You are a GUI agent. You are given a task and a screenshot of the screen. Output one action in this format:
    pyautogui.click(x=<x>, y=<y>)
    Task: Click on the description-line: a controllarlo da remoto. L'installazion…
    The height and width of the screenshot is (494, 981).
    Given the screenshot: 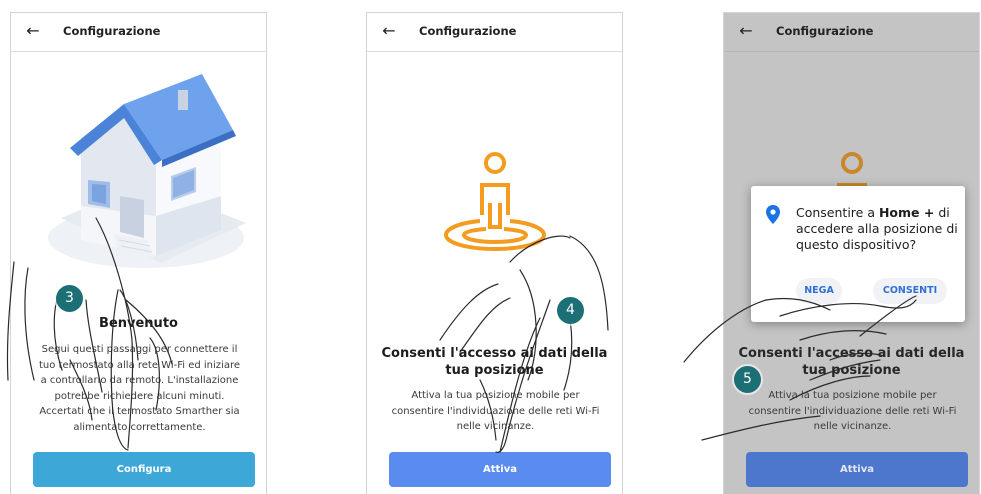 What is the action you would take?
    pyautogui.click(x=139, y=380)
    